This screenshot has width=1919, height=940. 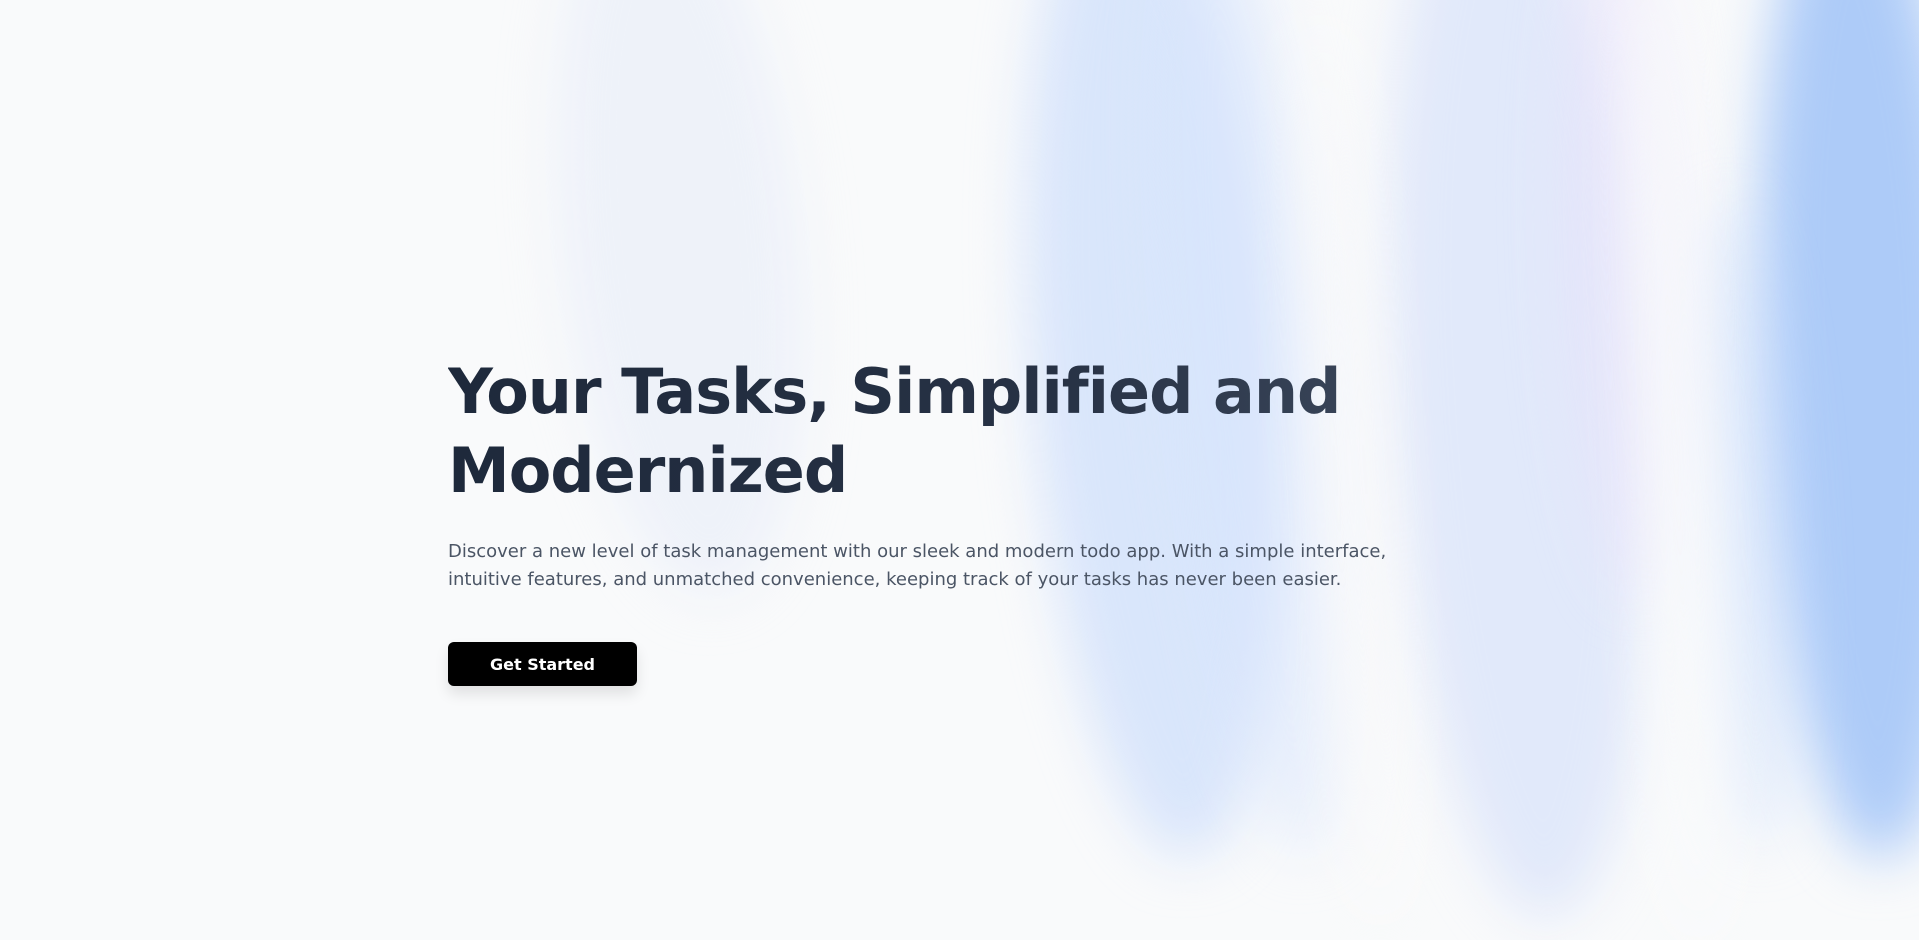 What do you see at coordinates (542, 664) in the screenshot?
I see `get-started-button: Get Started` at bounding box center [542, 664].